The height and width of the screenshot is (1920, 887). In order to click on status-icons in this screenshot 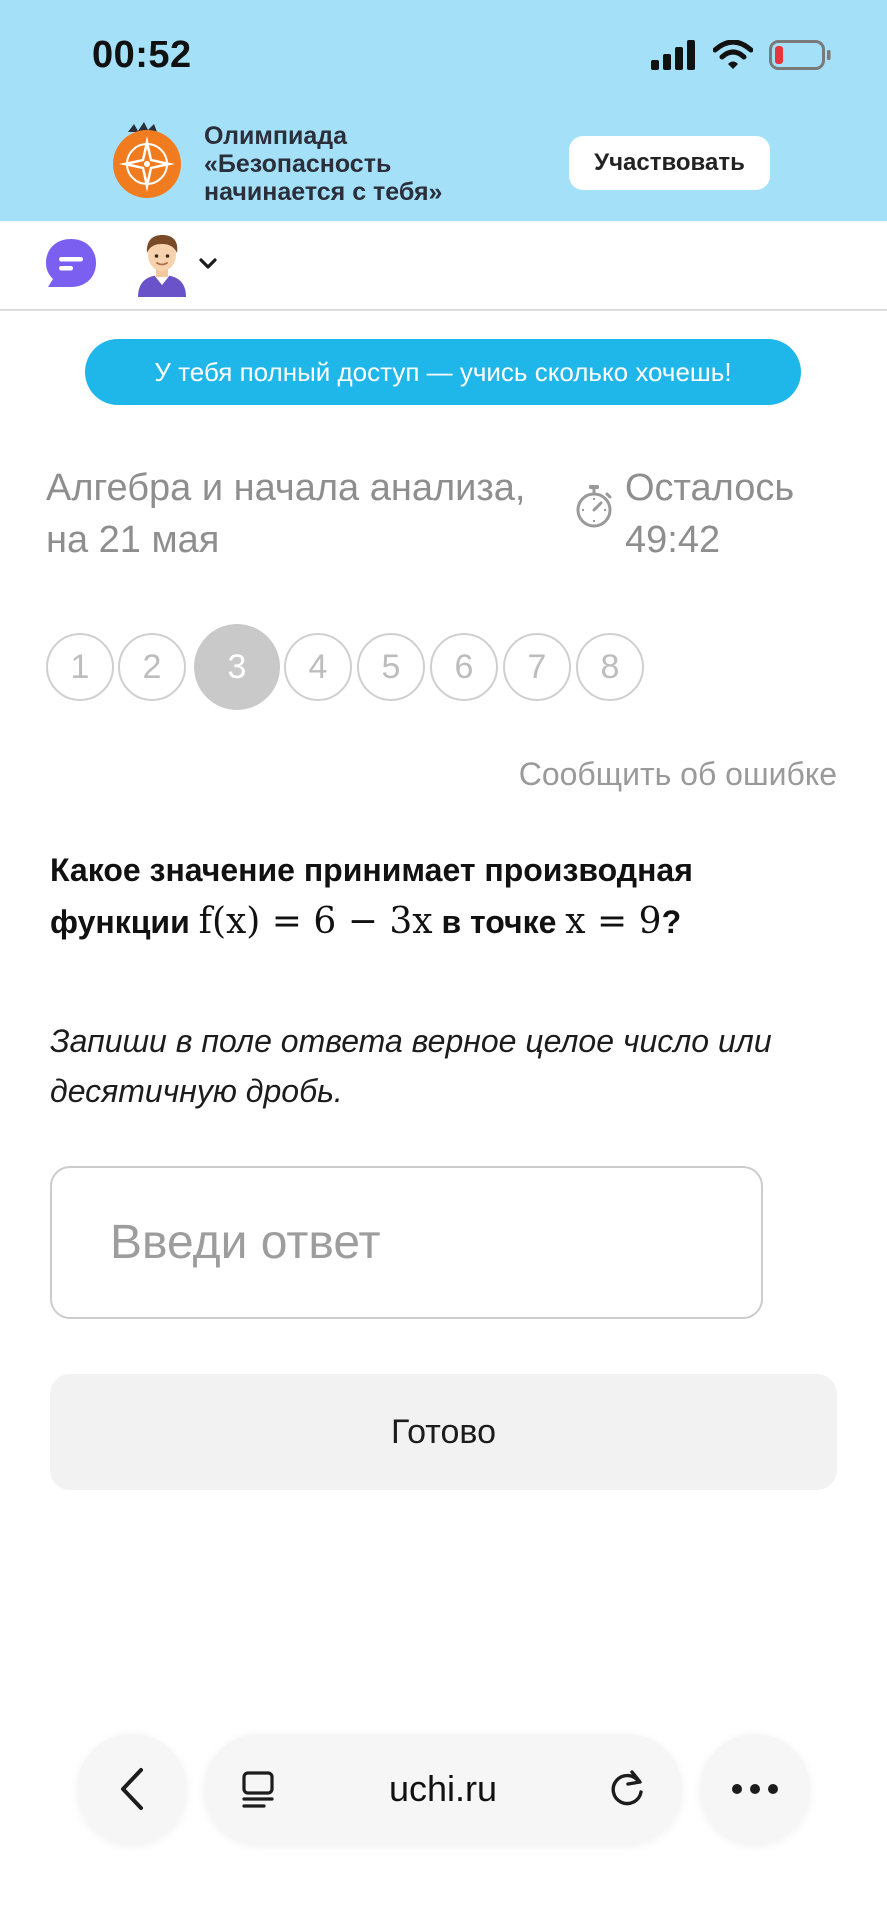, I will do `click(741, 55)`.